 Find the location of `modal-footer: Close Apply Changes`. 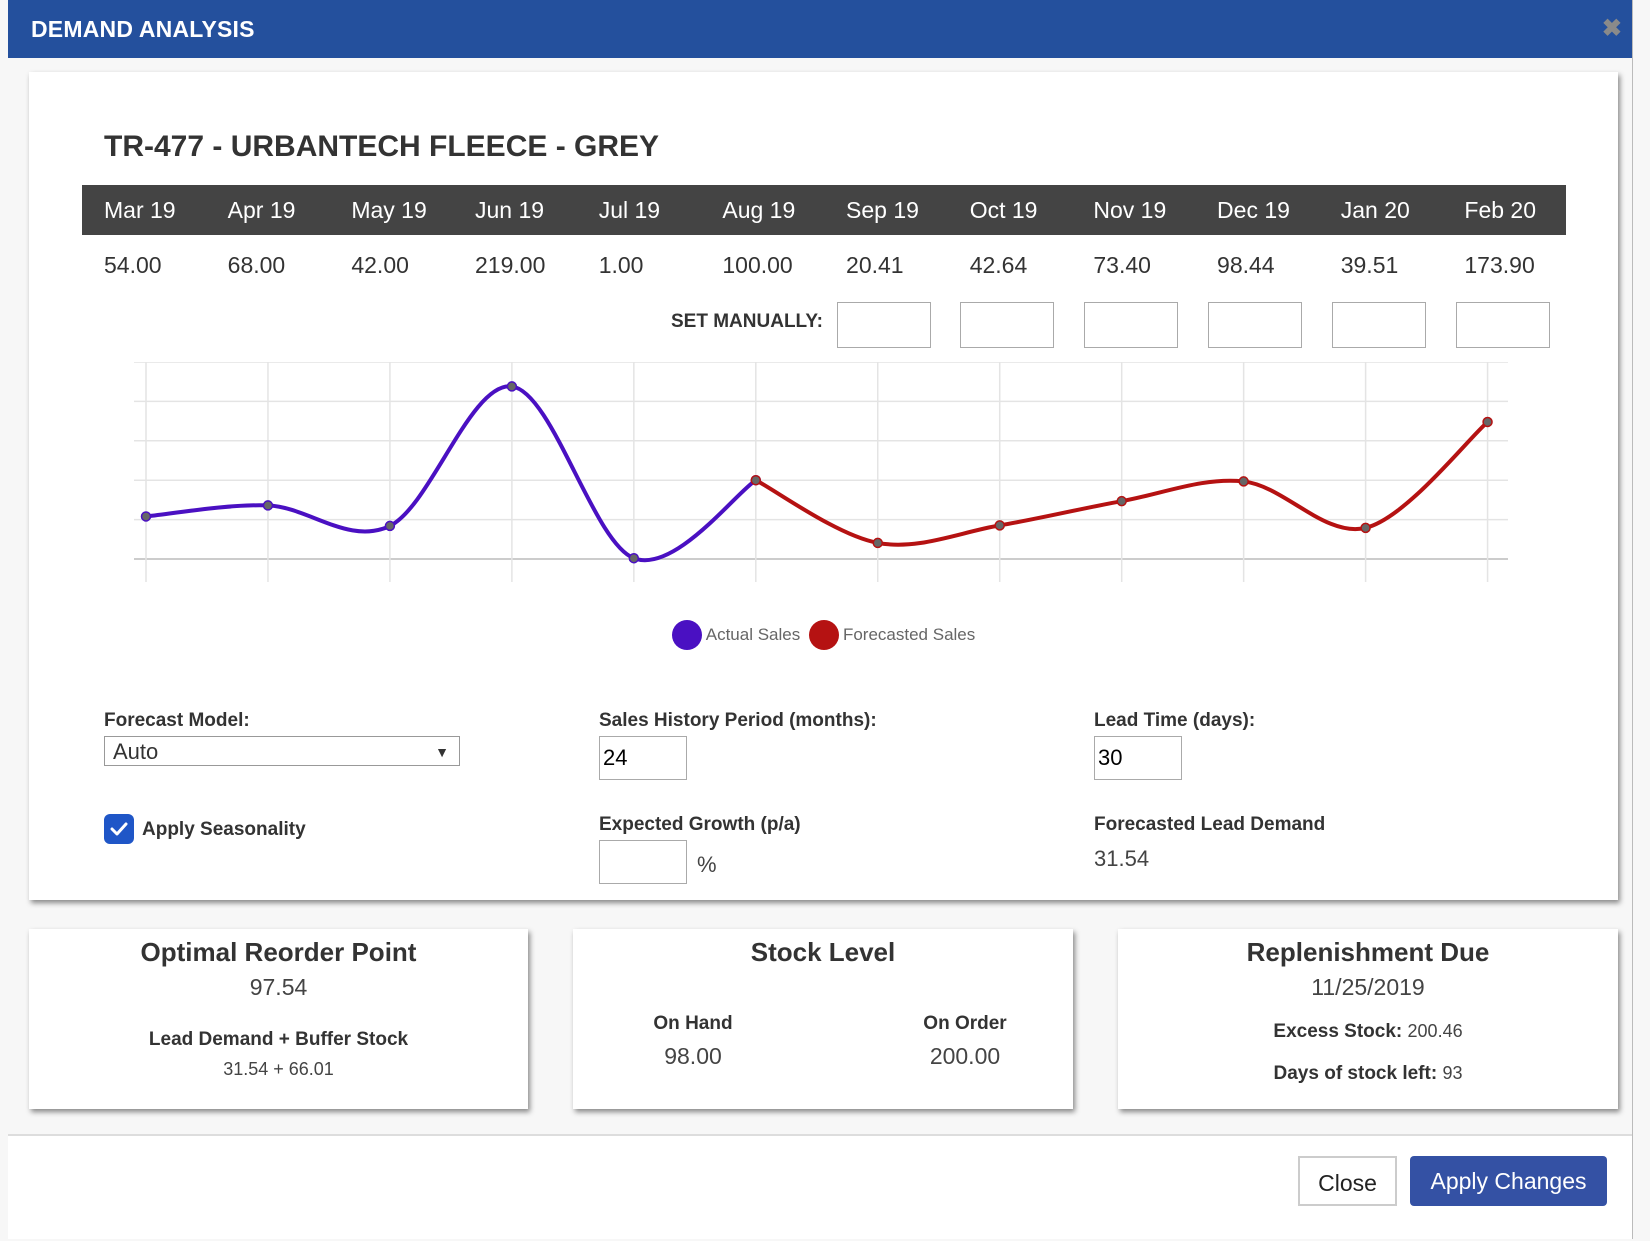

modal-footer: Close Apply Changes is located at coordinates (820, 1187).